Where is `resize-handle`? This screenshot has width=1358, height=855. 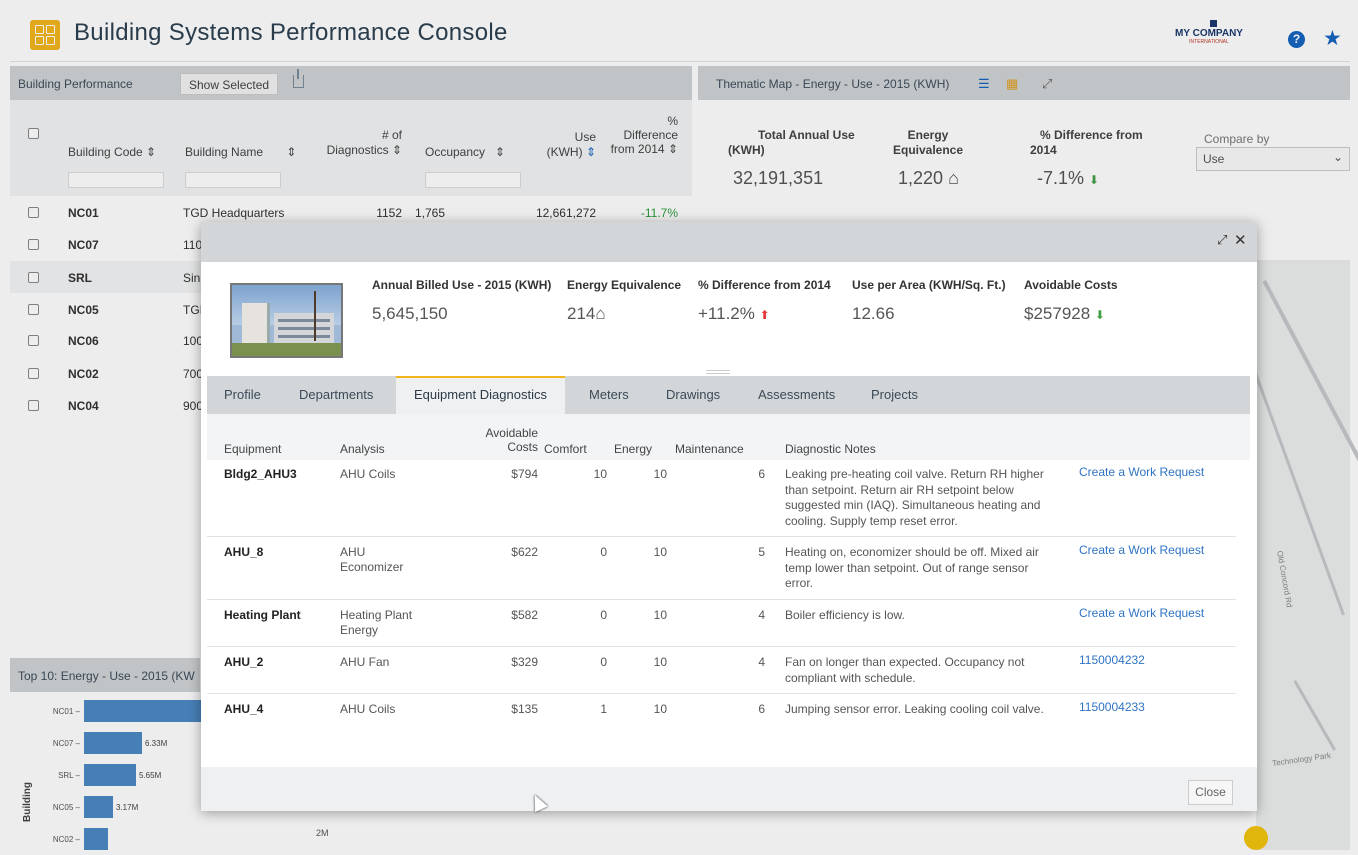
resize-handle is located at coordinates (718, 372).